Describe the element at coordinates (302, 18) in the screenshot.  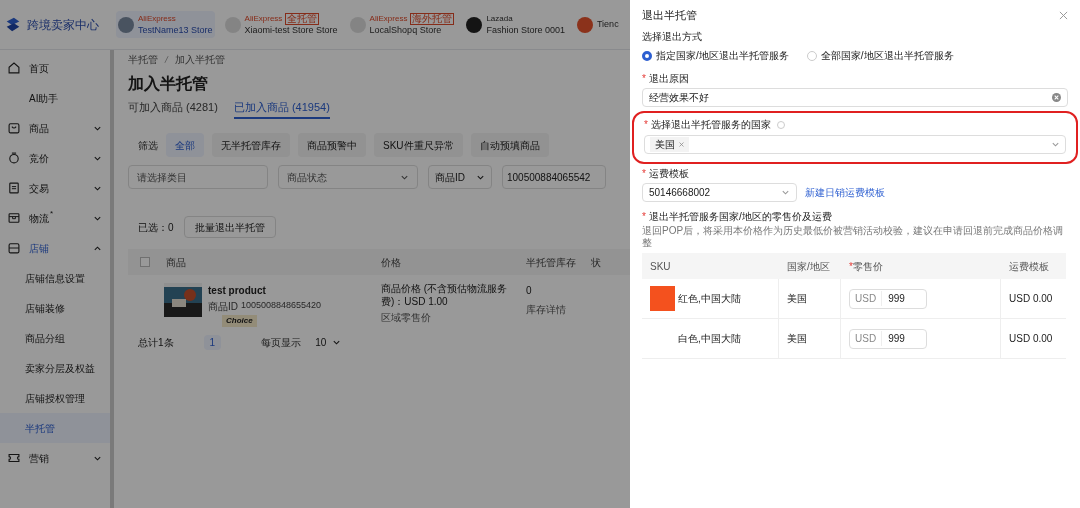
I see `platform-tag: 全托管` at that location.